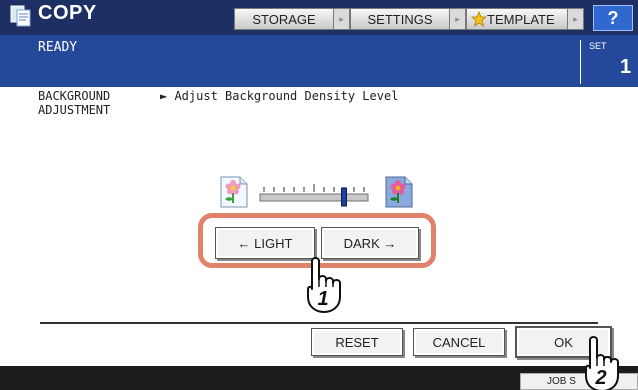  I want to click on light-flower-icon, so click(234, 192).